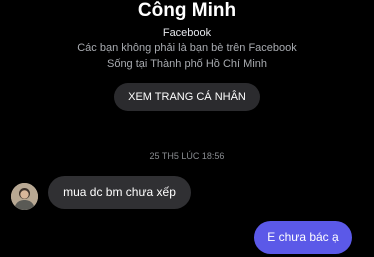  What do you see at coordinates (186, 64) in the screenshot?
I see `location-text: Sống tại Thành phố Hồ Chí Minh` at bounding box center [186, 64].